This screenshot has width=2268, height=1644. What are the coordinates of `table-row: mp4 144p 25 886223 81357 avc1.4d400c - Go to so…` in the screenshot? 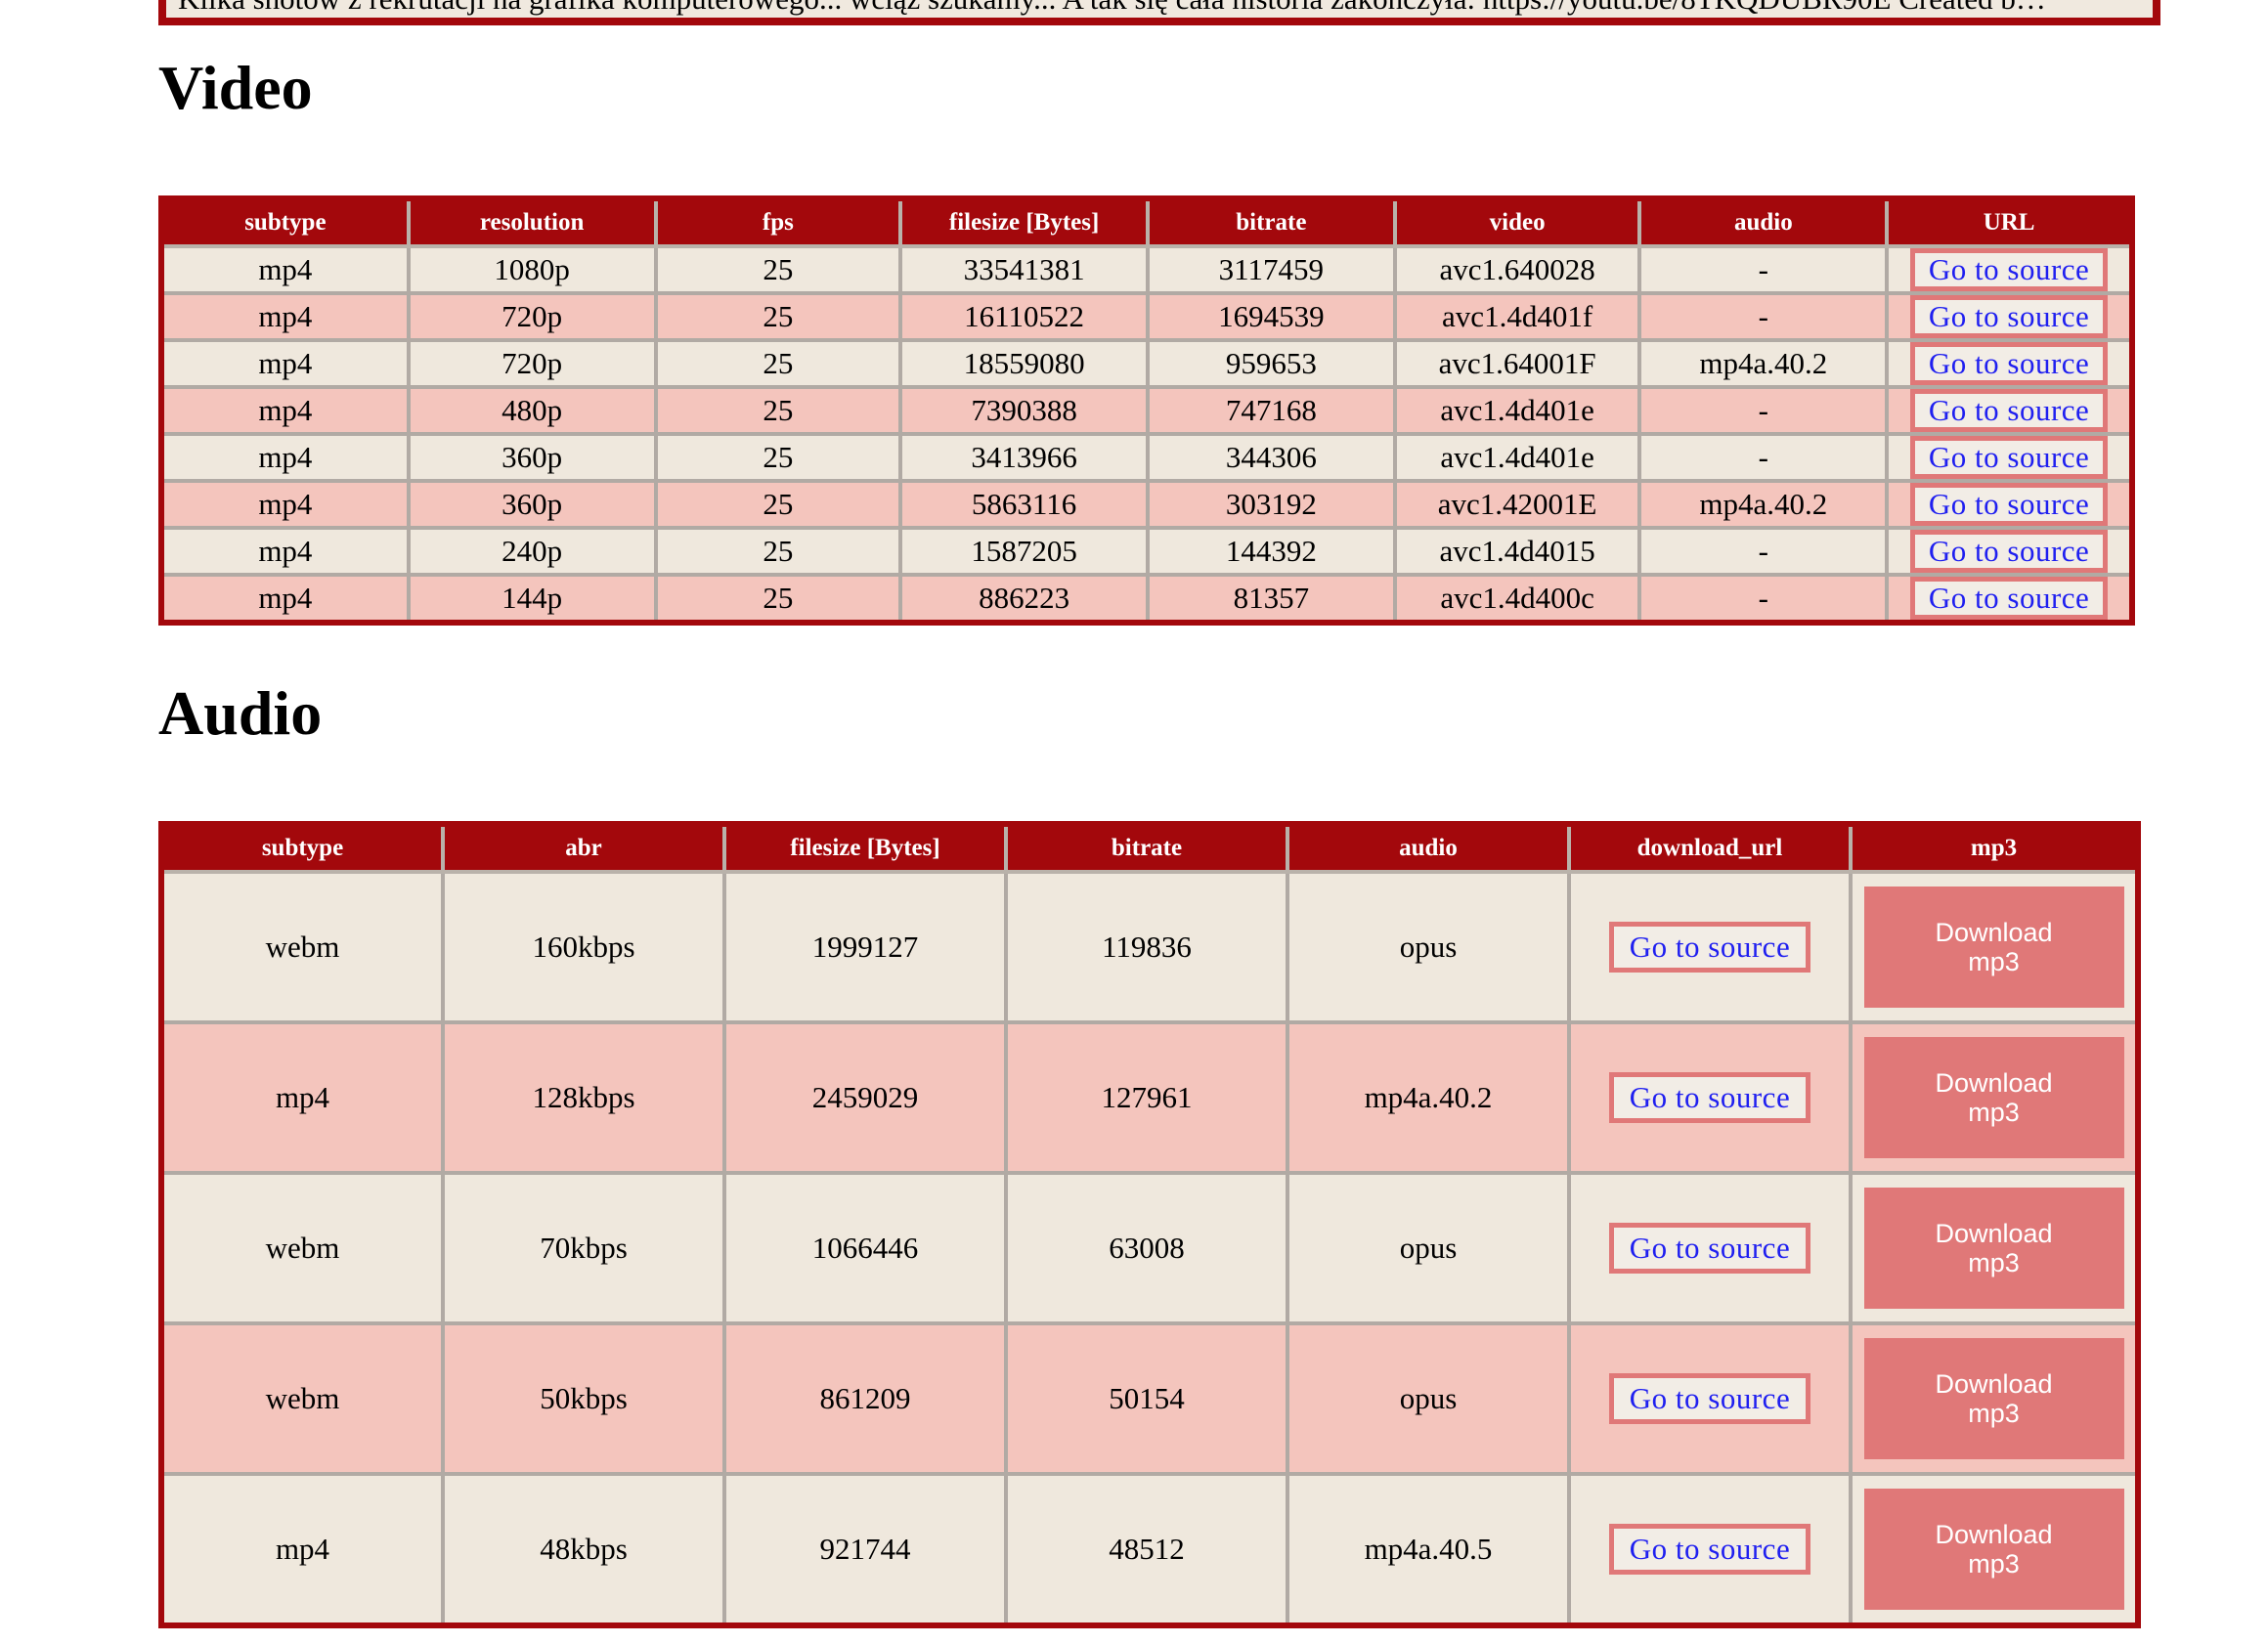 It's located at (1146, 599).